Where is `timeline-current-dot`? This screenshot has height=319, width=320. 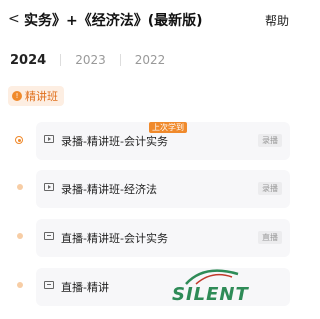
timeline-current-dot is located at coordinates (19, 140).